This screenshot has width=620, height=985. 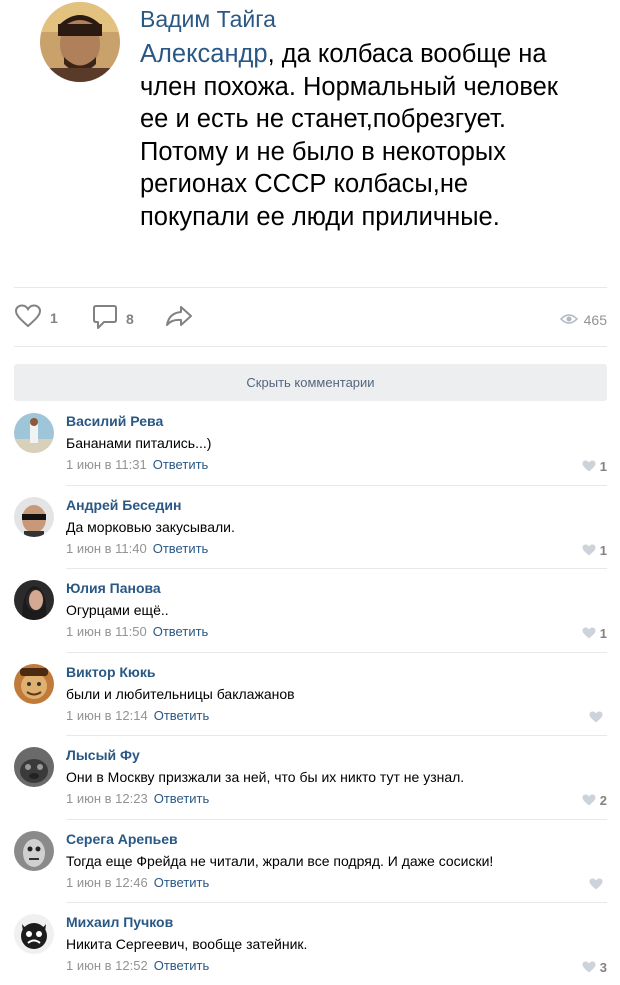 I want to click on comment-meta: 1 июн в 12:52 Ответить, so click(x=137, y=965).